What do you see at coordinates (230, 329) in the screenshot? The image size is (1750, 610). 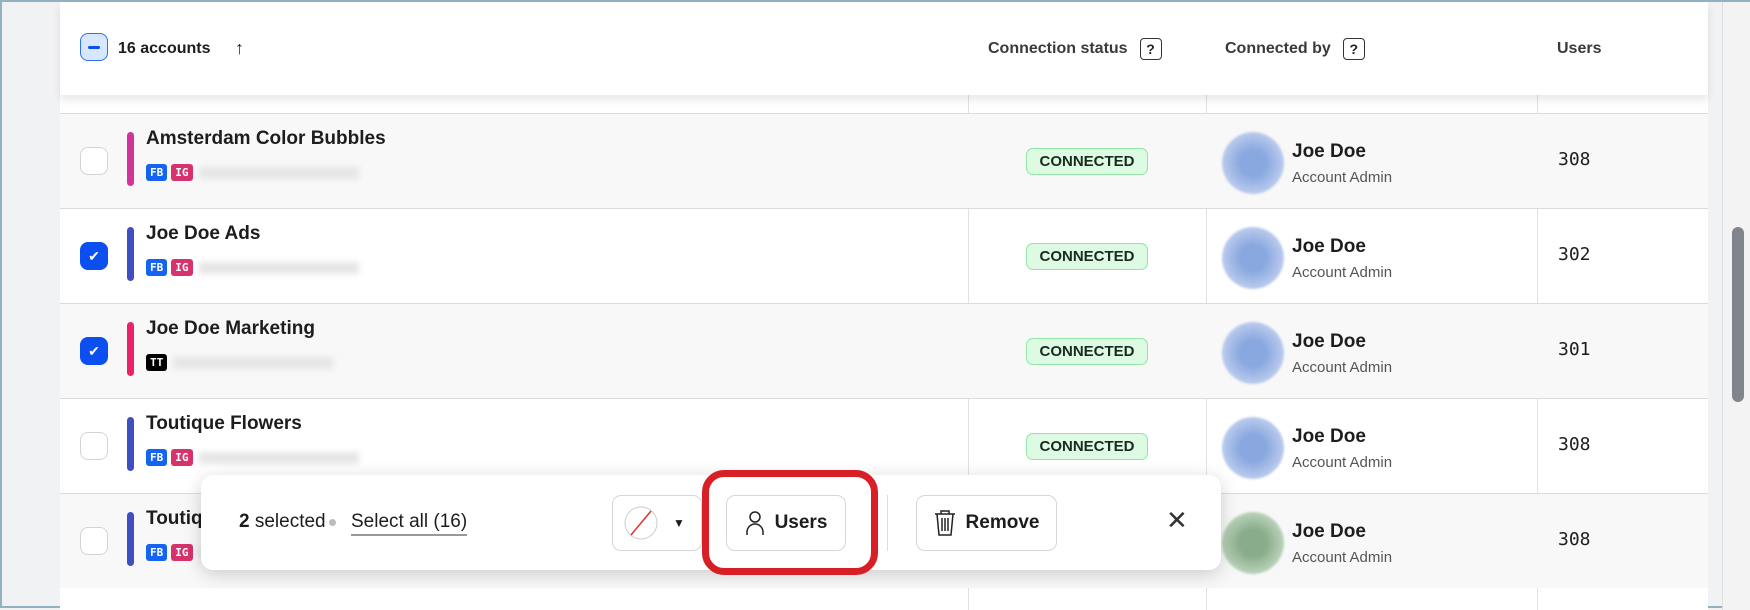 I see `account-name: Joe Doe Marketing` at bounding box center [230, 329].